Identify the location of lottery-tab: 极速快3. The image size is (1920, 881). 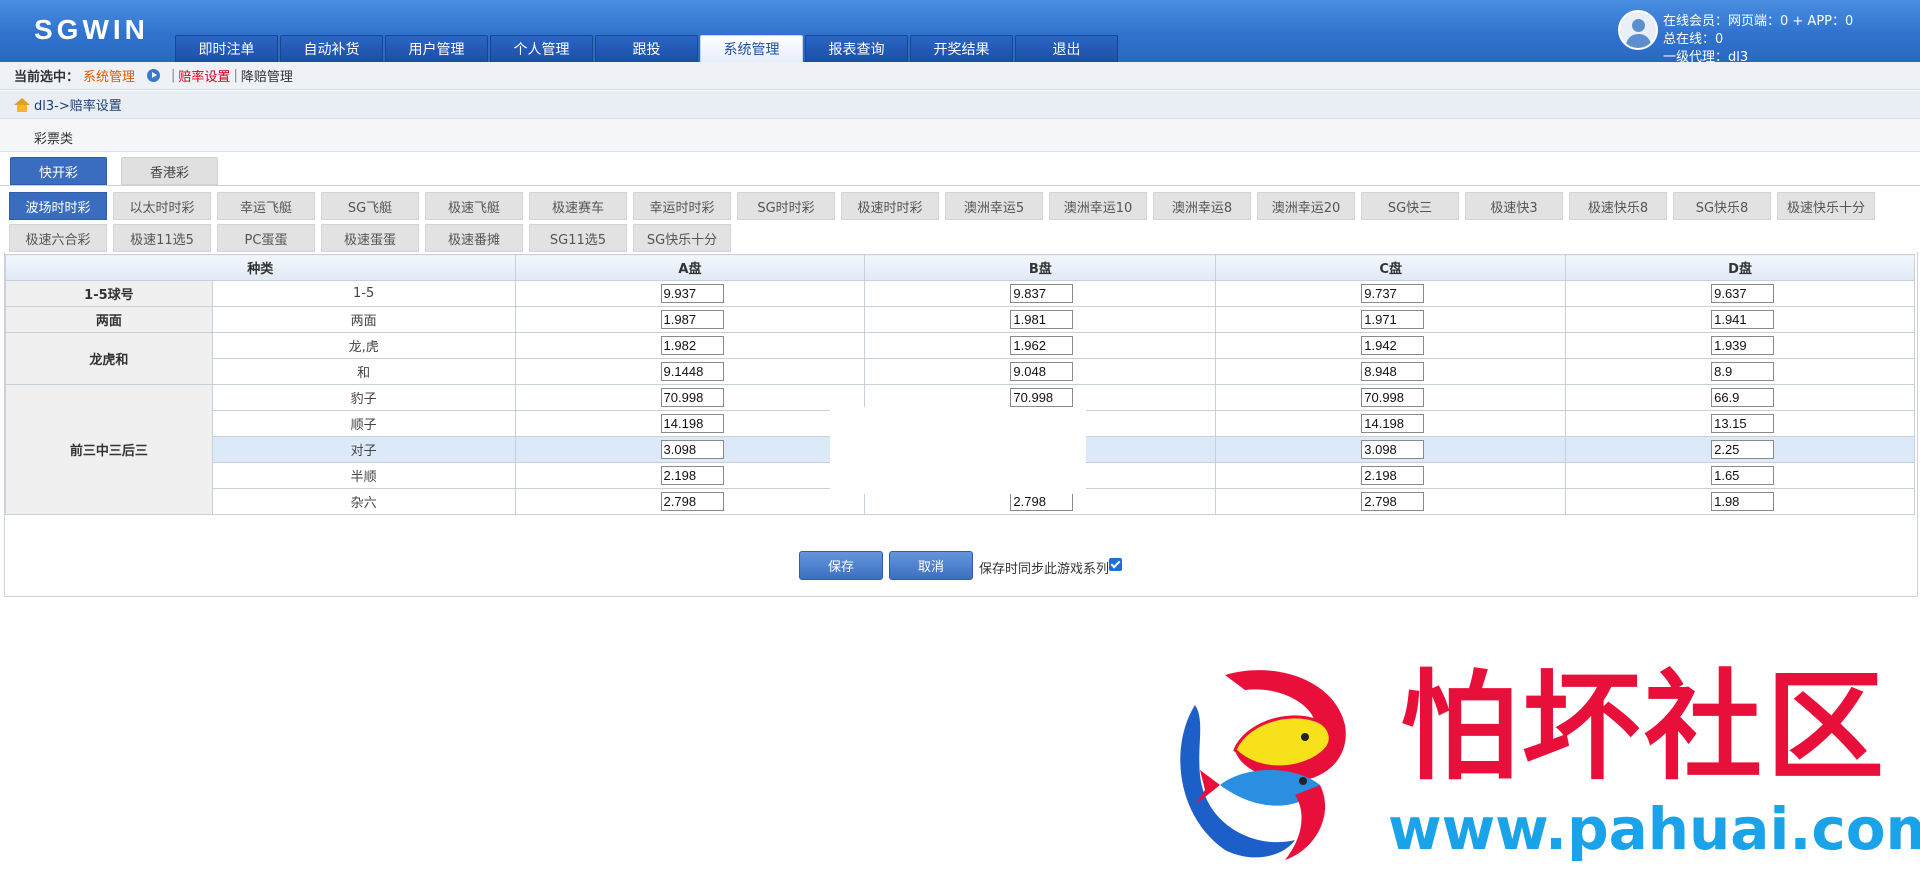
(1514, 206).